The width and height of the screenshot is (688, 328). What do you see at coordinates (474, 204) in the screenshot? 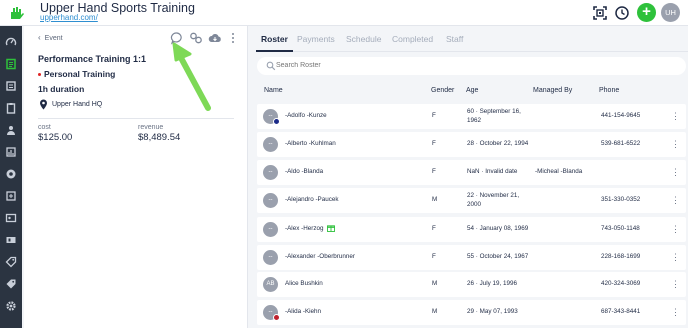
I see `client-age-year: 2000` at bounding box center [474, 204].